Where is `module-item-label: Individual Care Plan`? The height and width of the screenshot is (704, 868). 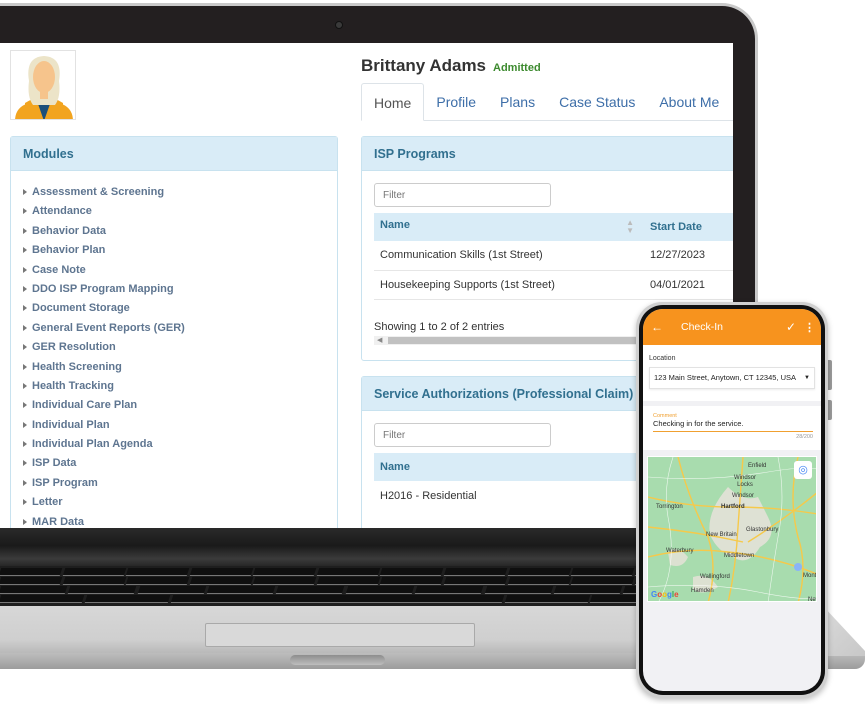
module-item-label: Individual Care Plan is located at coordinates (85, 405).